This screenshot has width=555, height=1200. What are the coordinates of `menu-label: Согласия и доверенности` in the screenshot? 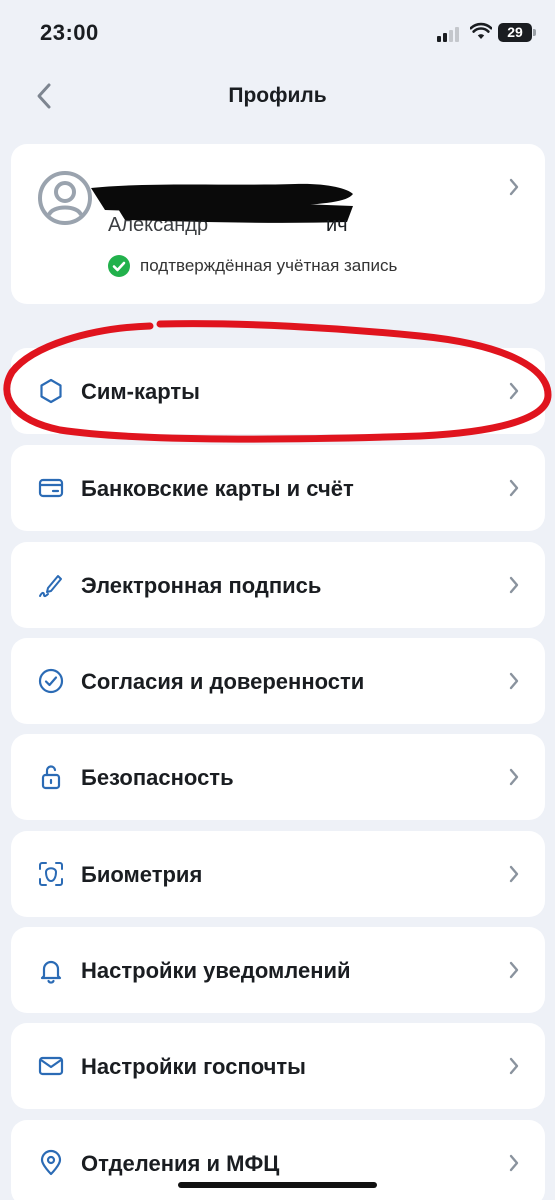 It's located at (223, 681).